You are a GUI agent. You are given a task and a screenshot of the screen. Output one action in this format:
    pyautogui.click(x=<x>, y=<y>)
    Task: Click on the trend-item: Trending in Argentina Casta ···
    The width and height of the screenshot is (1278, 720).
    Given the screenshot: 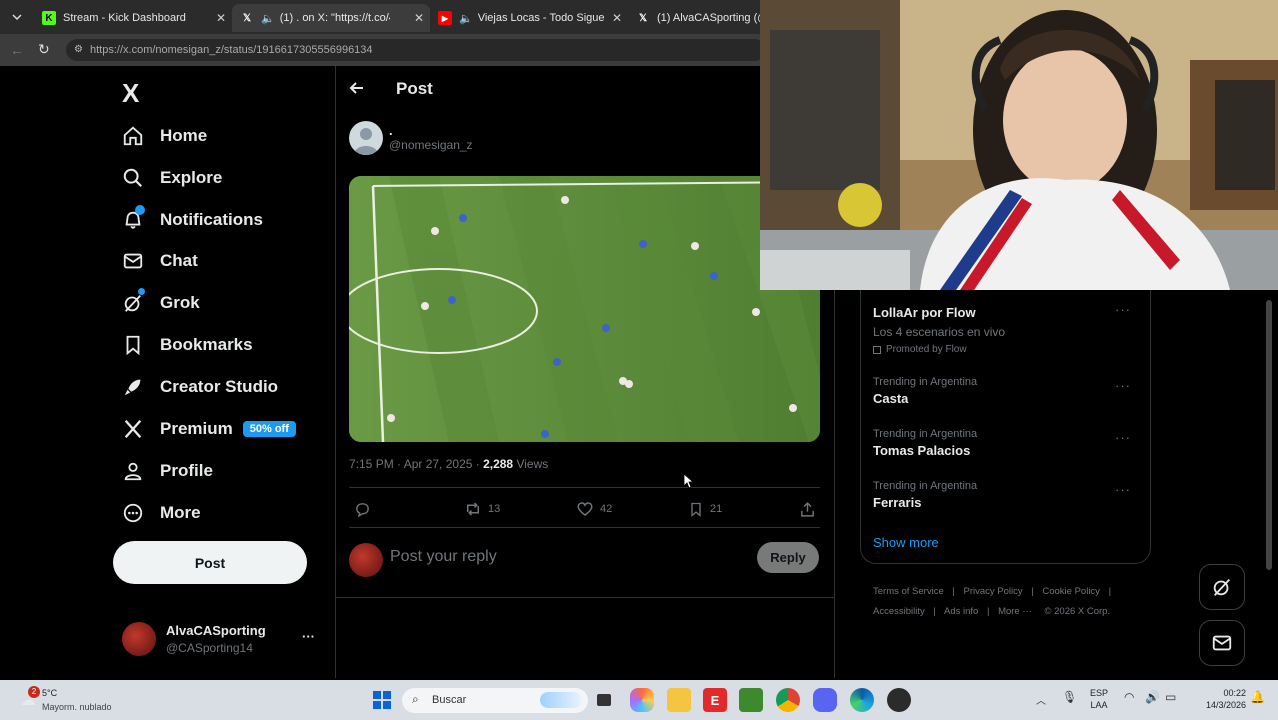 What is the action you would take?
    pyautogui.click(x=1006, y=391)
    